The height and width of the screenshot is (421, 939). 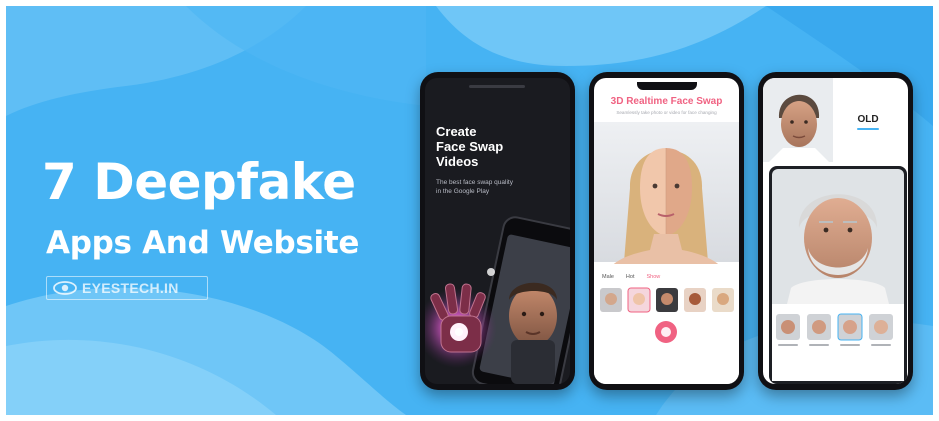 I want to click on face-thumbnail-row, so click(x=666, y=329).